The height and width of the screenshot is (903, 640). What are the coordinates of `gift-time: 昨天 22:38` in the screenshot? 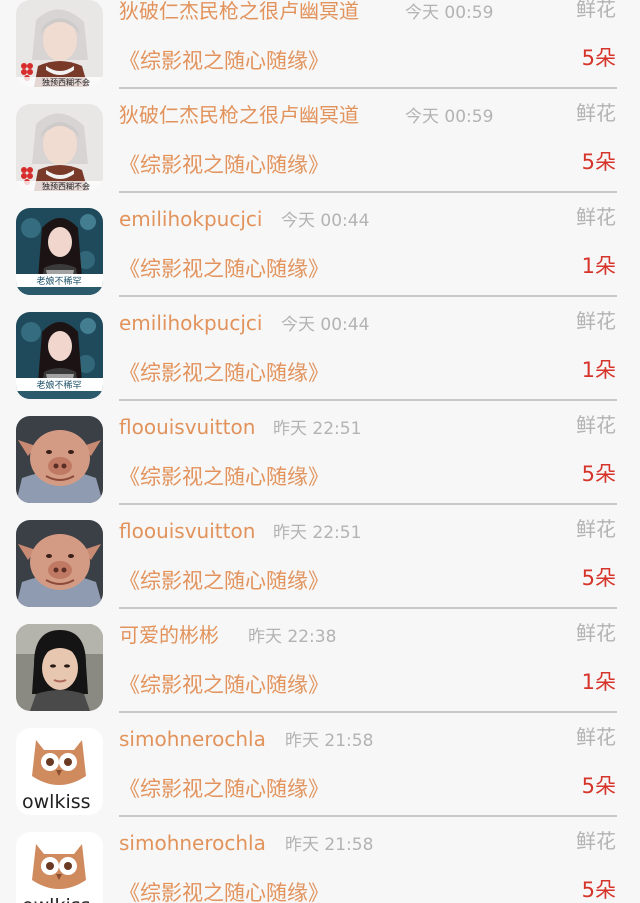 It's located at (292, 637).